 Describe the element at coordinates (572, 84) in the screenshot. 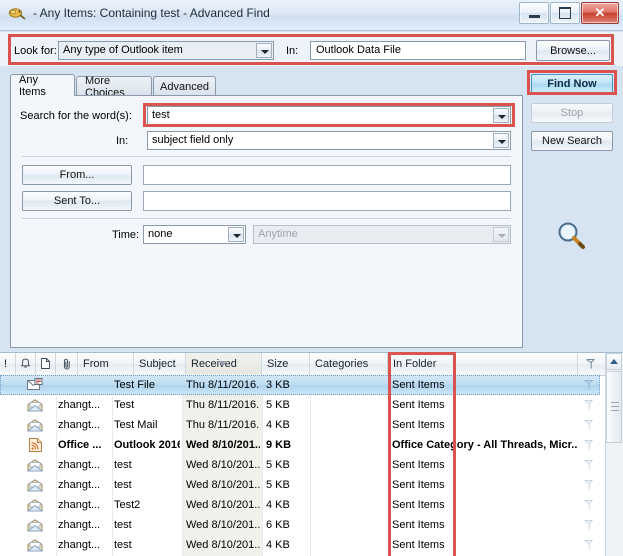

I see `find-now-button: Find Now` at that location.